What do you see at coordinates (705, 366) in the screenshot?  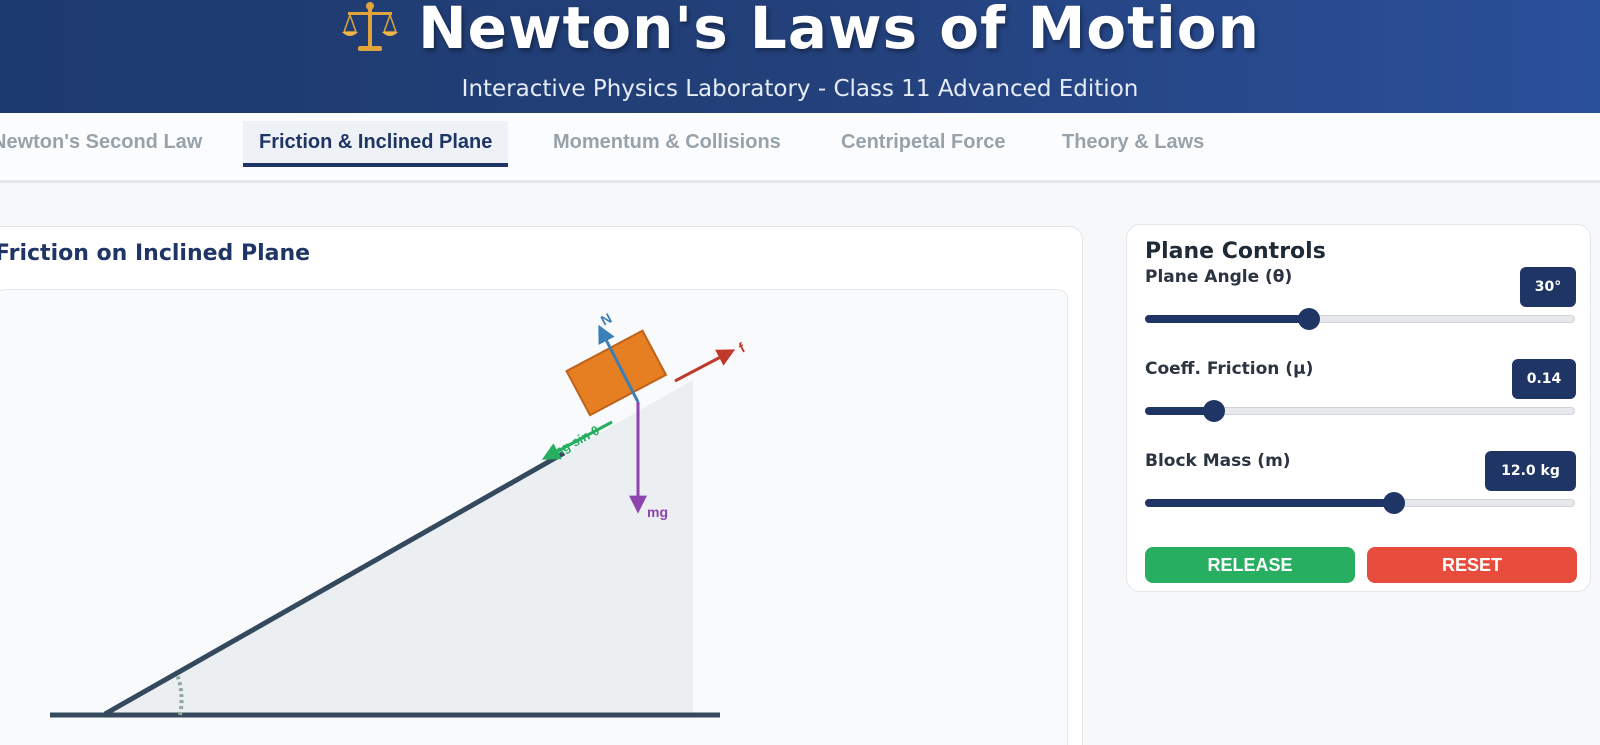 I see `friction-force-arrow` at bounding box center [705, 366].